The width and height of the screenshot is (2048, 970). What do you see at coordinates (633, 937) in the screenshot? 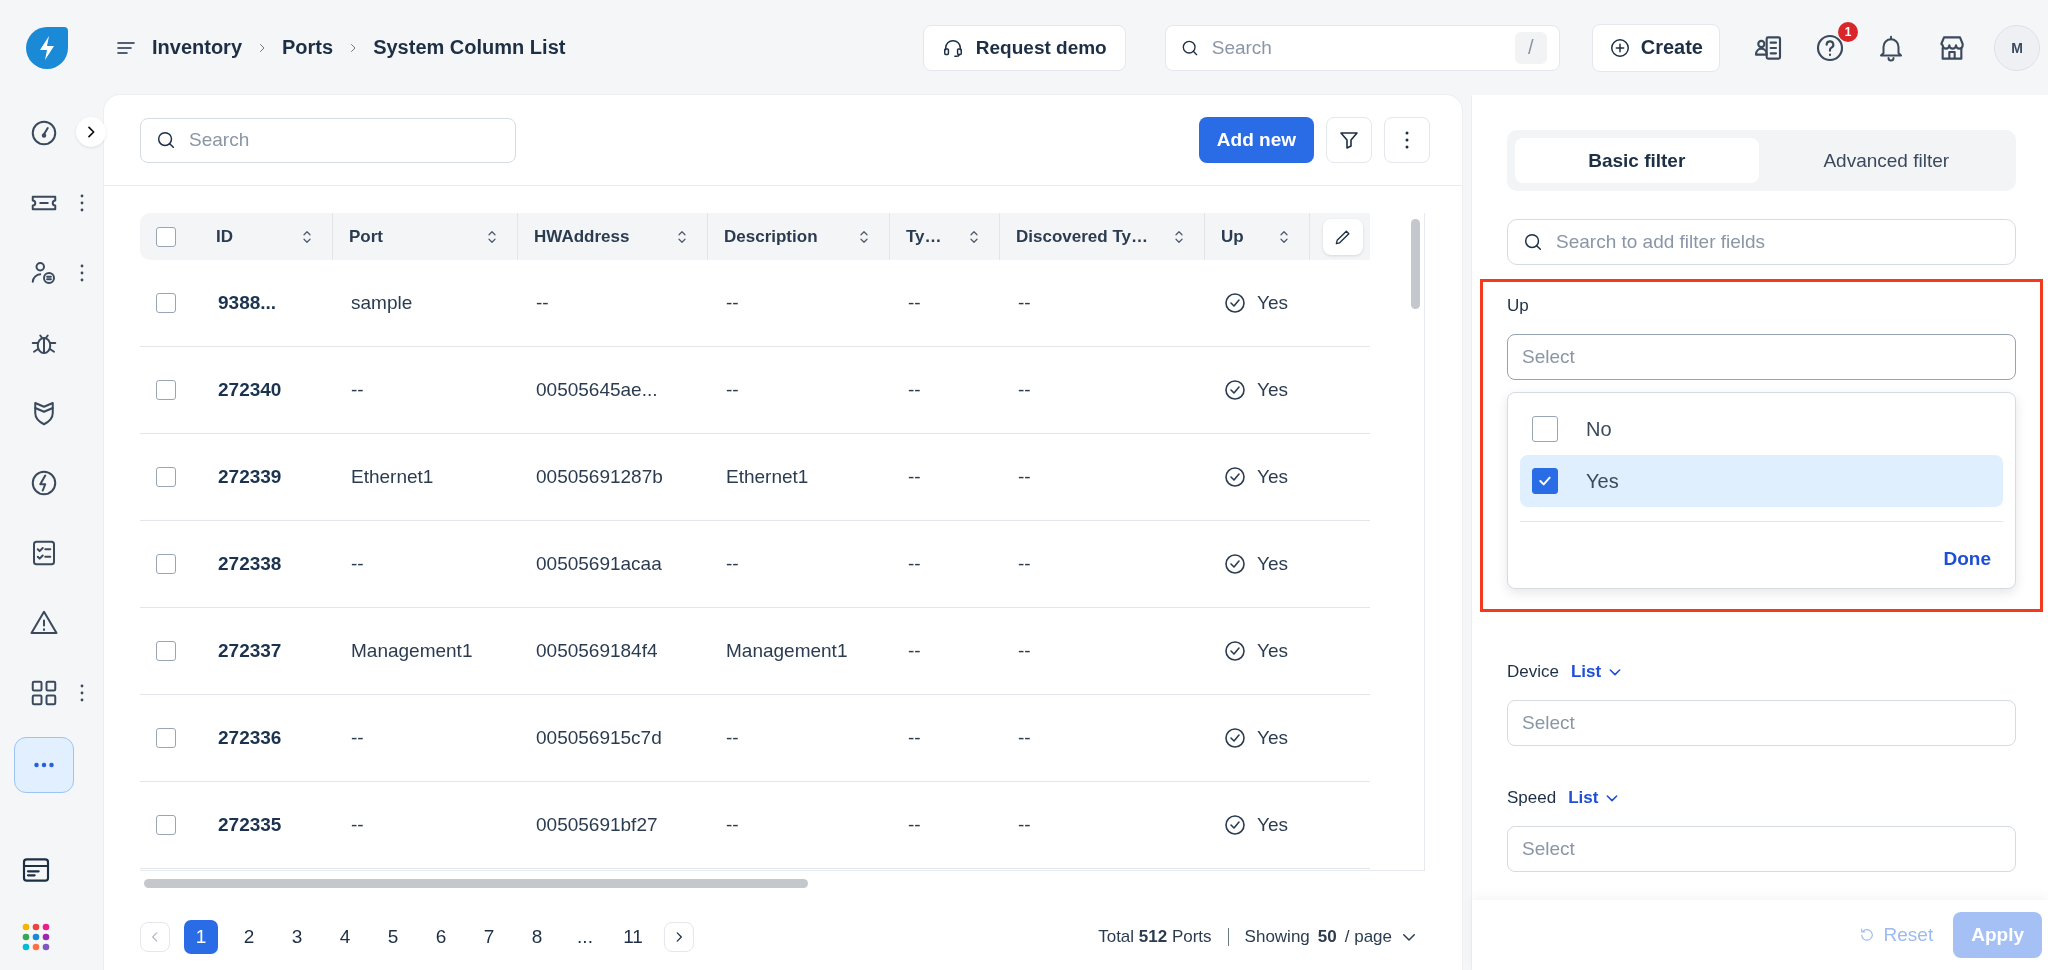
I see `page-button: 11` at bounding box center [633, 937].